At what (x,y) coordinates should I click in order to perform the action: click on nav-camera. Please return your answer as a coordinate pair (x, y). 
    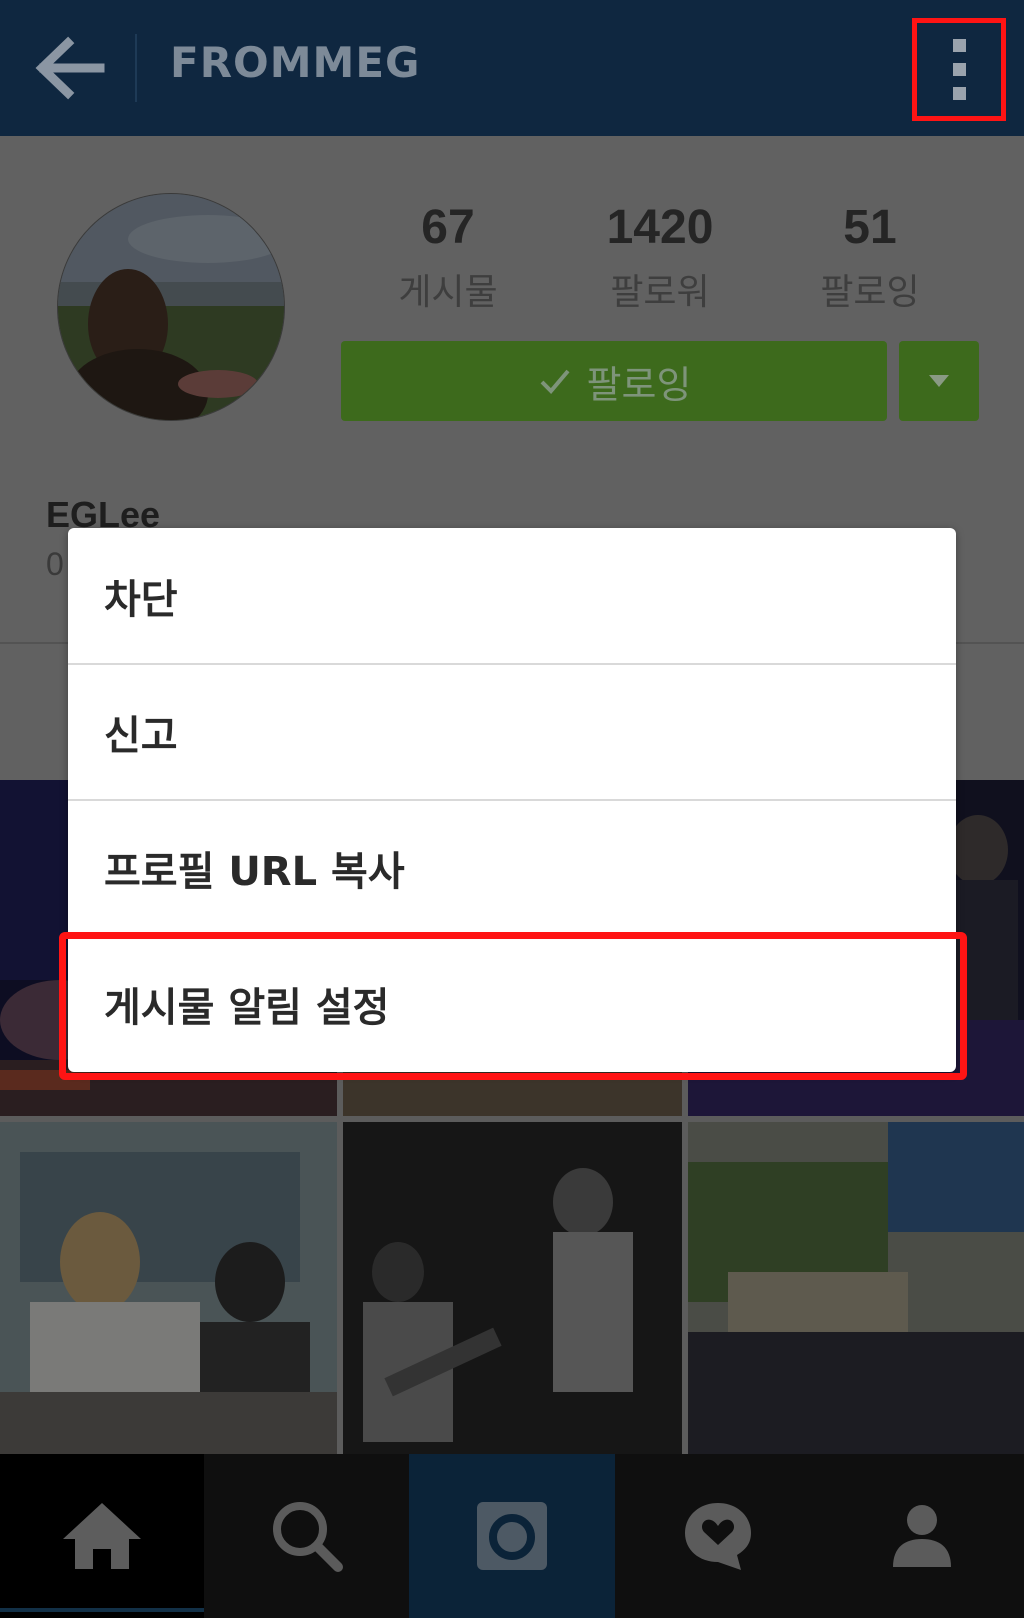
    Looking at the image, I should click on (512, 1536).